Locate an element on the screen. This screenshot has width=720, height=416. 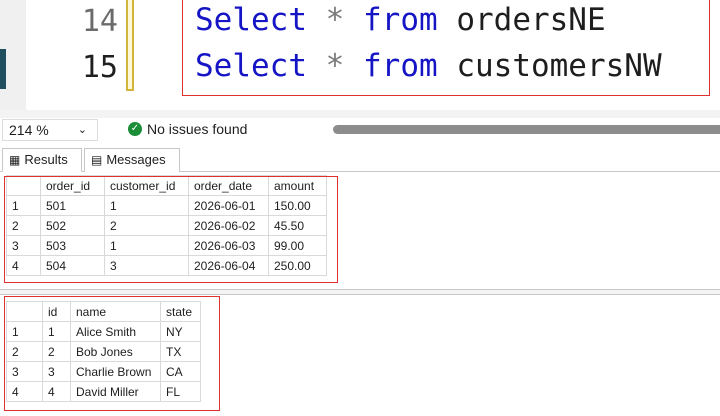
grid-divider is located at coordinates (360, 292).